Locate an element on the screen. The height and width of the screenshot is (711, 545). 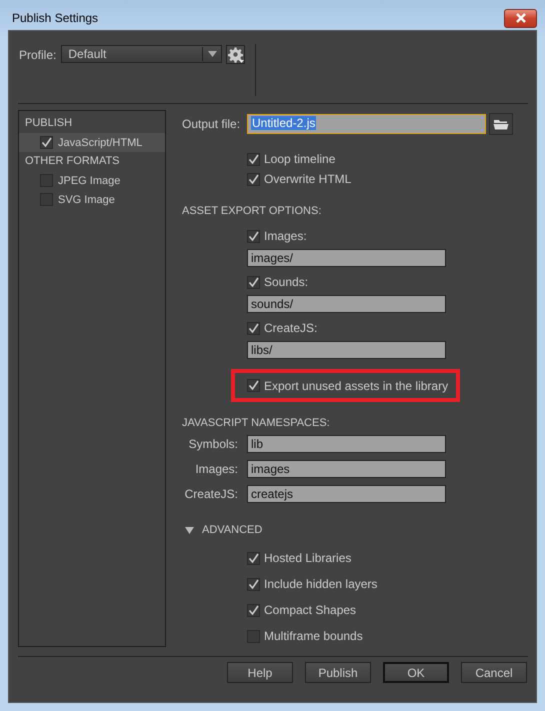
close-button is located at coordinates (520, 18).